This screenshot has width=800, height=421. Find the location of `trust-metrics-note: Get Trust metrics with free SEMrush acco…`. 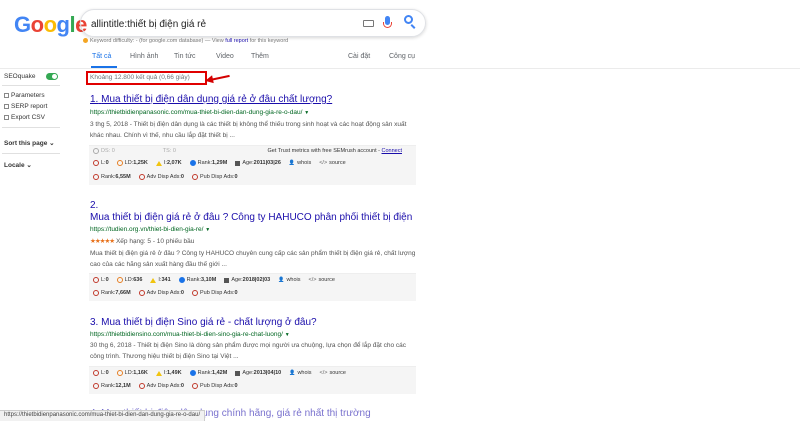

trust-metrics-note: Get Trust metrics with free SEMrush acco… is located at coordinates (334, 151).